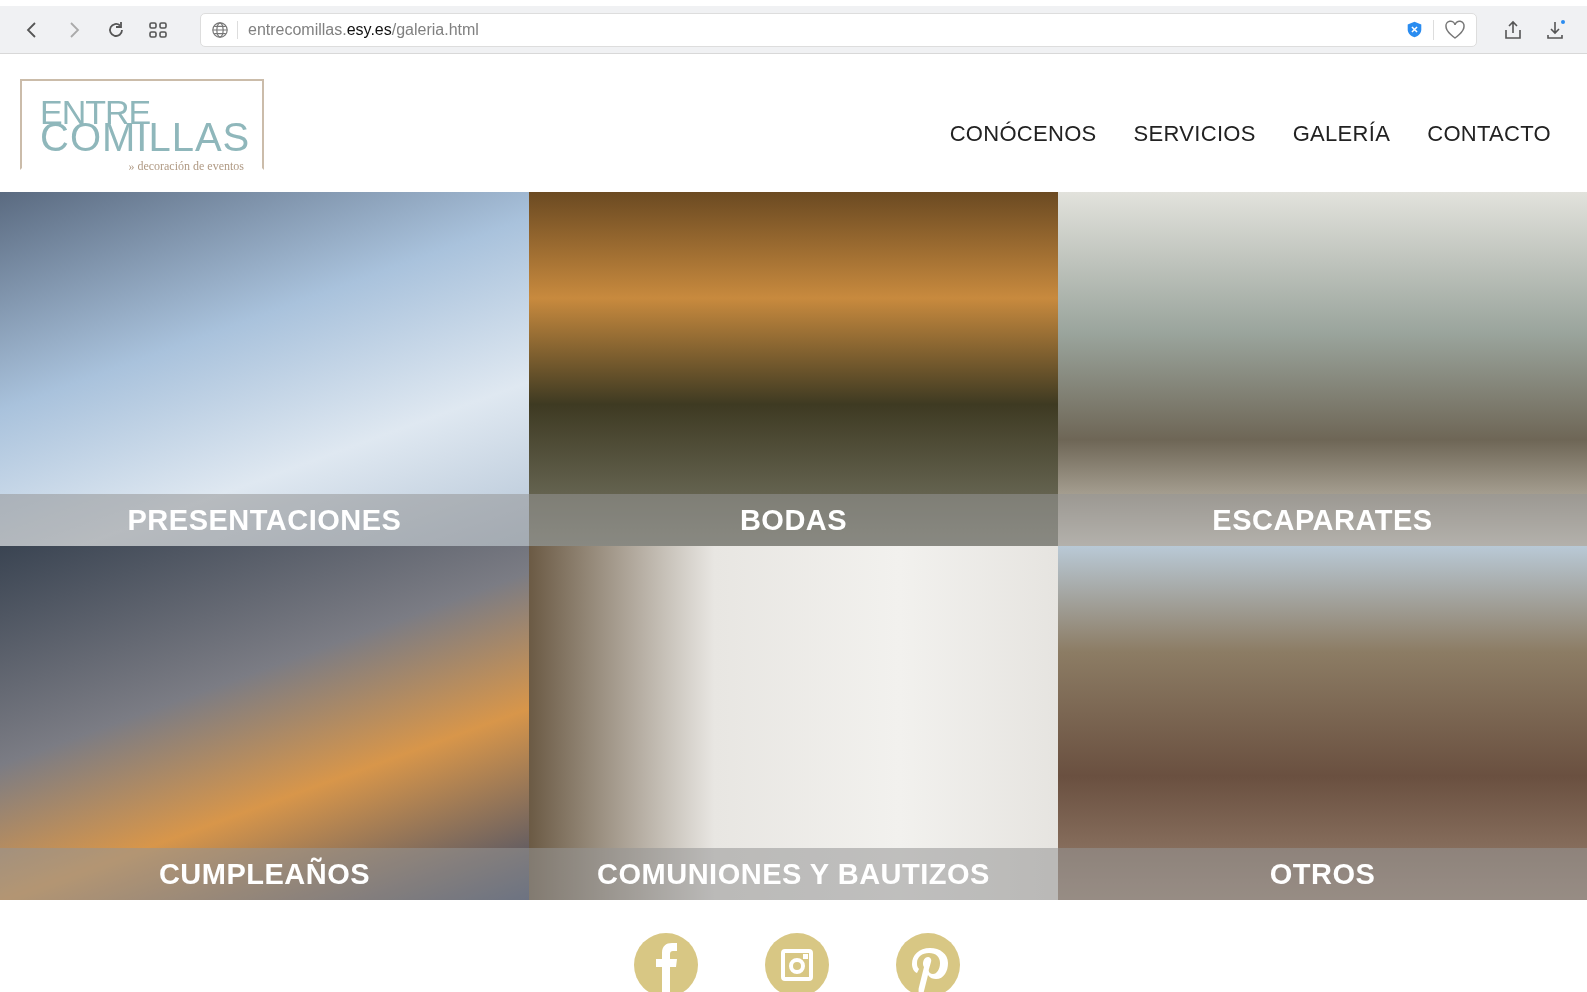 Image resolution: width=1587 pixels, height=992 pixels. I want to click on share-icon, so click(1513, 29).